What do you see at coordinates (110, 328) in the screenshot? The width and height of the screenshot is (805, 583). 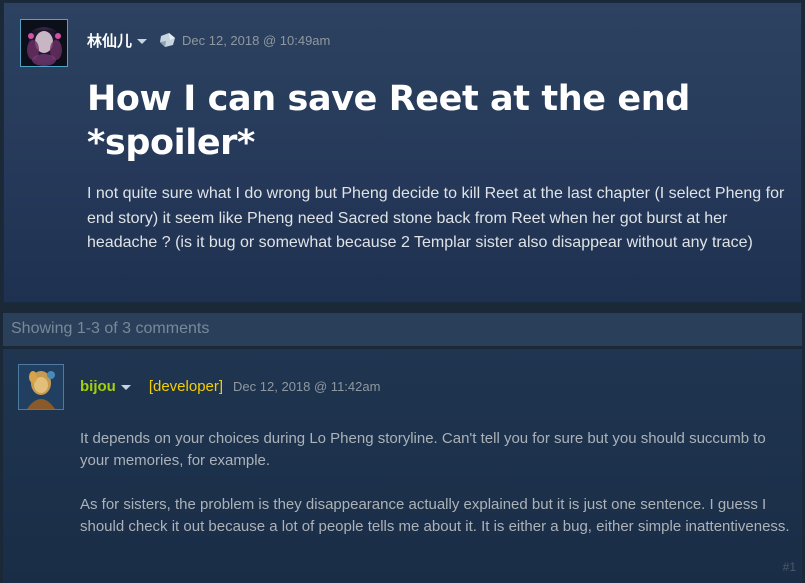 I see `comments-count: Showing 1-3 of 3 comments` at bounding box center [110, 328].